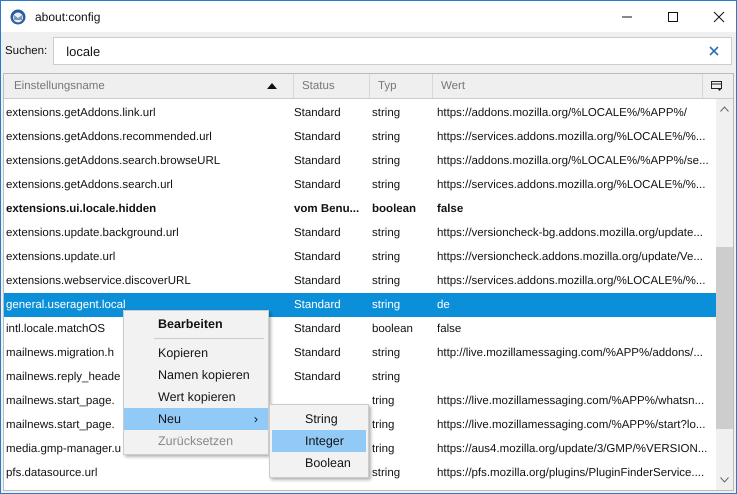 The width and height of the screenshot is (737, 494). I want to click on column-header: Einstellungsname, so click(149, 86).